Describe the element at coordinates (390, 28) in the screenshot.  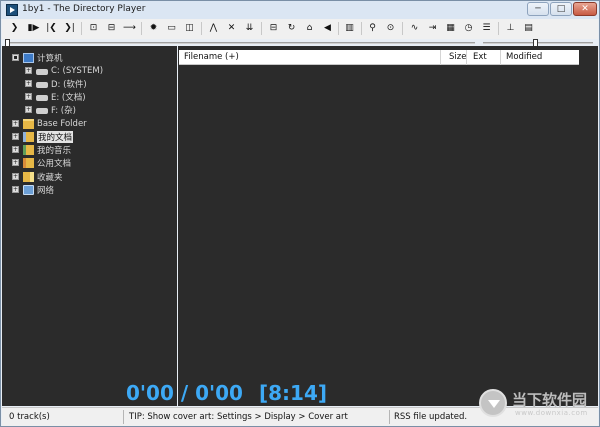
I see `toolbar-button-19: ⊙` at that location.